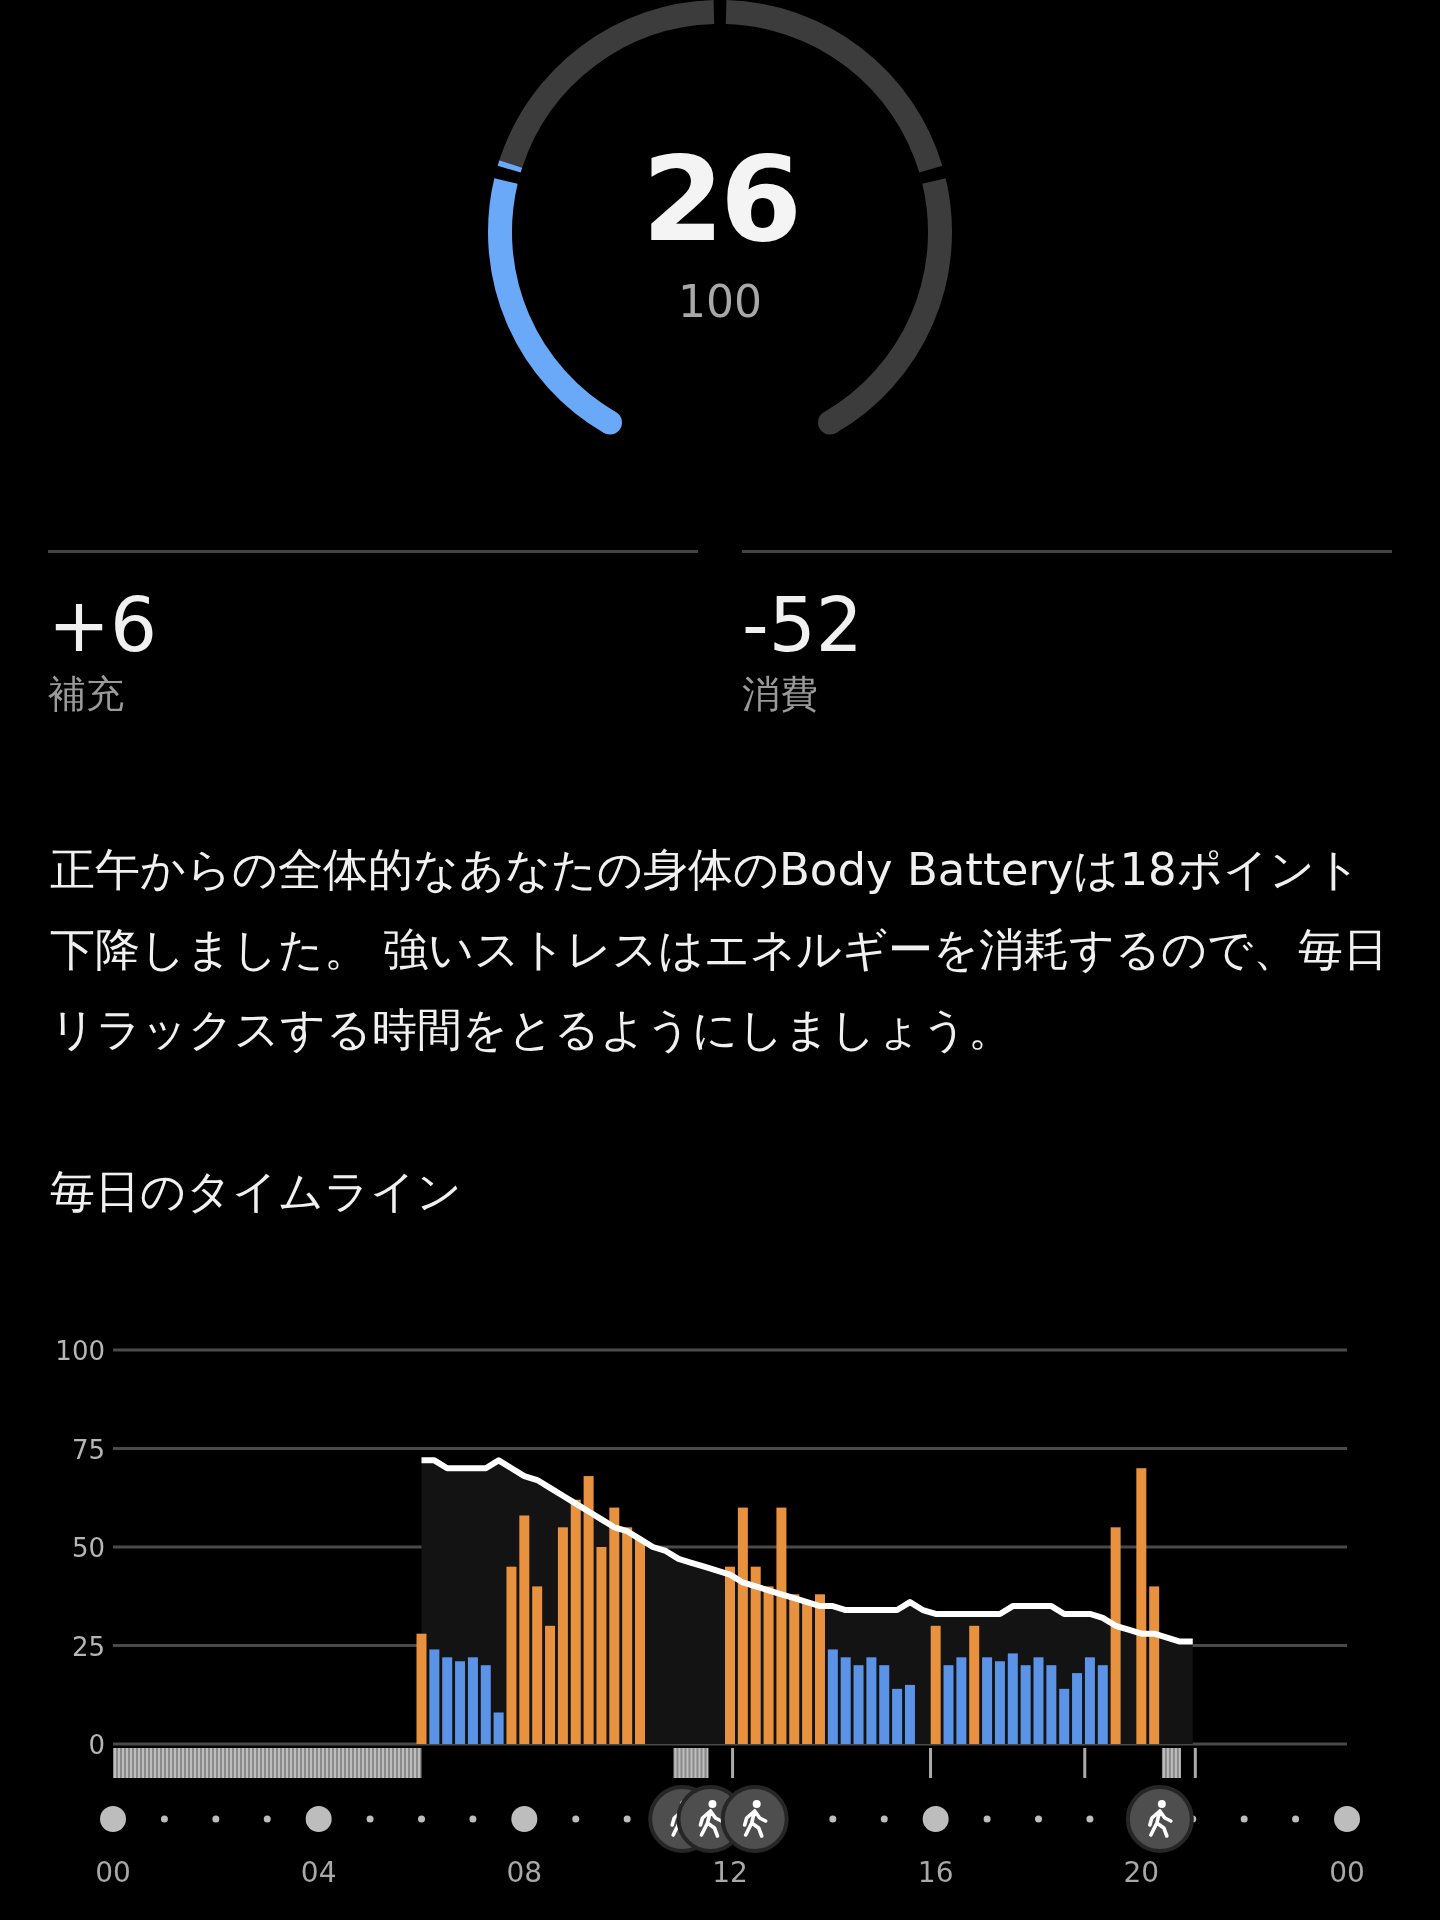  Describe the element at coordinates (780, 695) in the screenshot. I see `stat-label: 消費` at that location.